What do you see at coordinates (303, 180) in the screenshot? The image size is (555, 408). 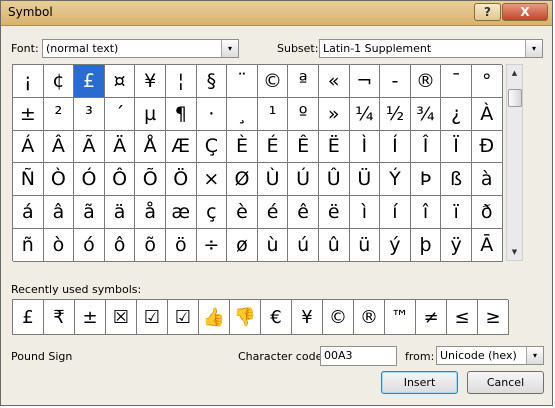 I see `symbol-cell: Ú` at bounding box center [303, 180].